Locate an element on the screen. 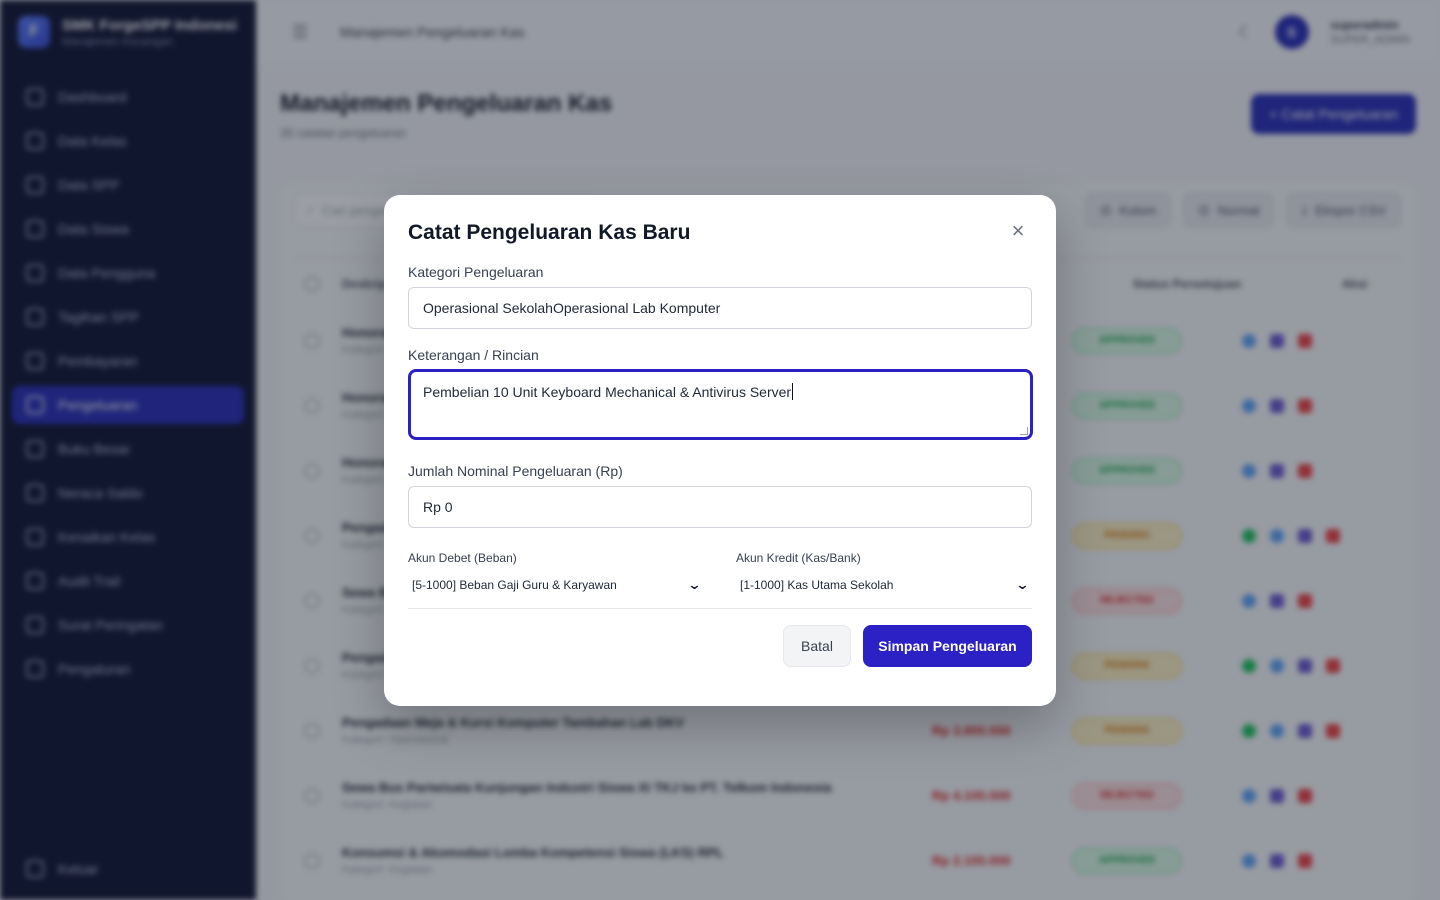 The height and width of the screenshot is (900, 1440). debit-account-value: [5-1000] Beban Gaji Guru & Karyawan is located at coordinates (514, 585).